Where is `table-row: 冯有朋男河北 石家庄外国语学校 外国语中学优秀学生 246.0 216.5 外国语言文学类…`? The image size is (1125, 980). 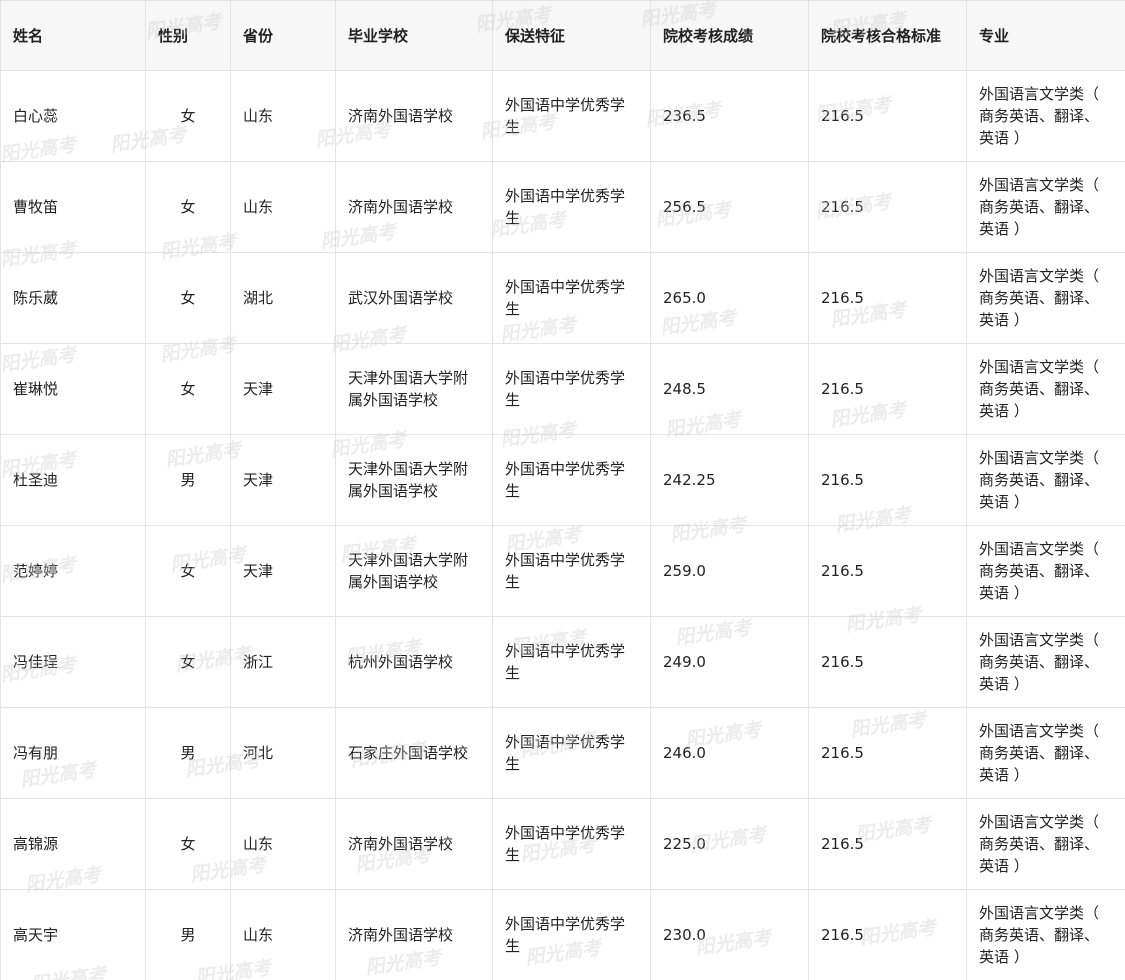
table-row: 冯有朋男河北 石家庄外国语学校 外国语中学优秀学生 246.0 216.5 外国语言文学类… is located at coordinates (562, 753).